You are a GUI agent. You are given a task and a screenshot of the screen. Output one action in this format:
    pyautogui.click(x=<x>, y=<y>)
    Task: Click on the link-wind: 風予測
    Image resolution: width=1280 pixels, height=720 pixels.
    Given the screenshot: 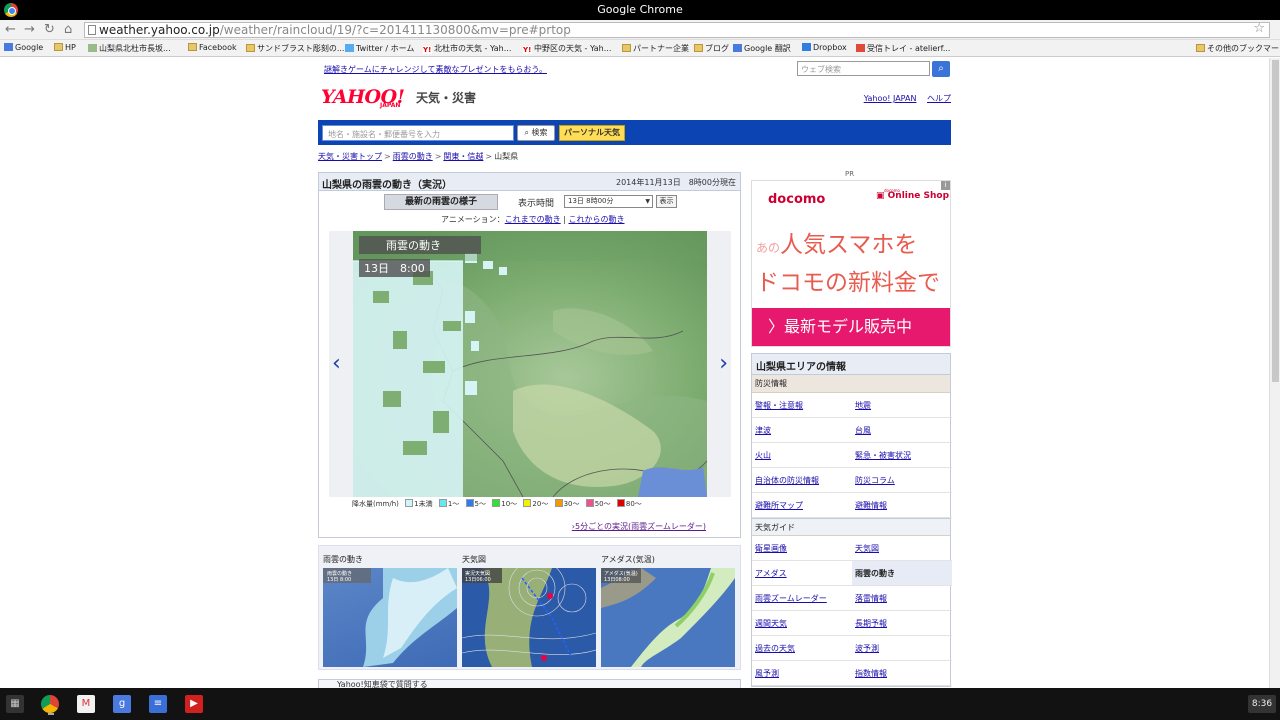 What is the action you would take?
    pyautogui.click(x=802, y=673)
    